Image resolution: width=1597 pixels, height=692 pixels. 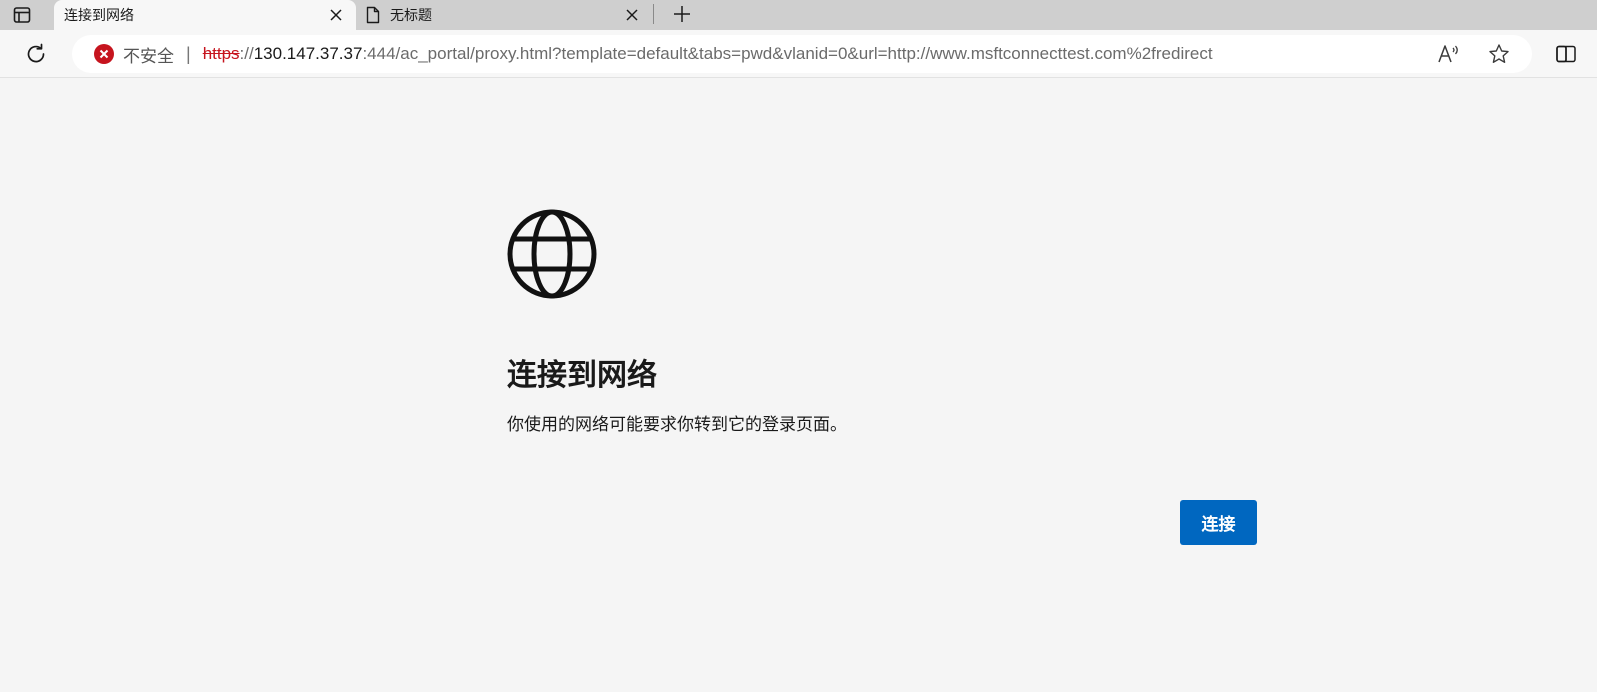 I want to click on split-screen-icon, so click(x=1566, y=54).